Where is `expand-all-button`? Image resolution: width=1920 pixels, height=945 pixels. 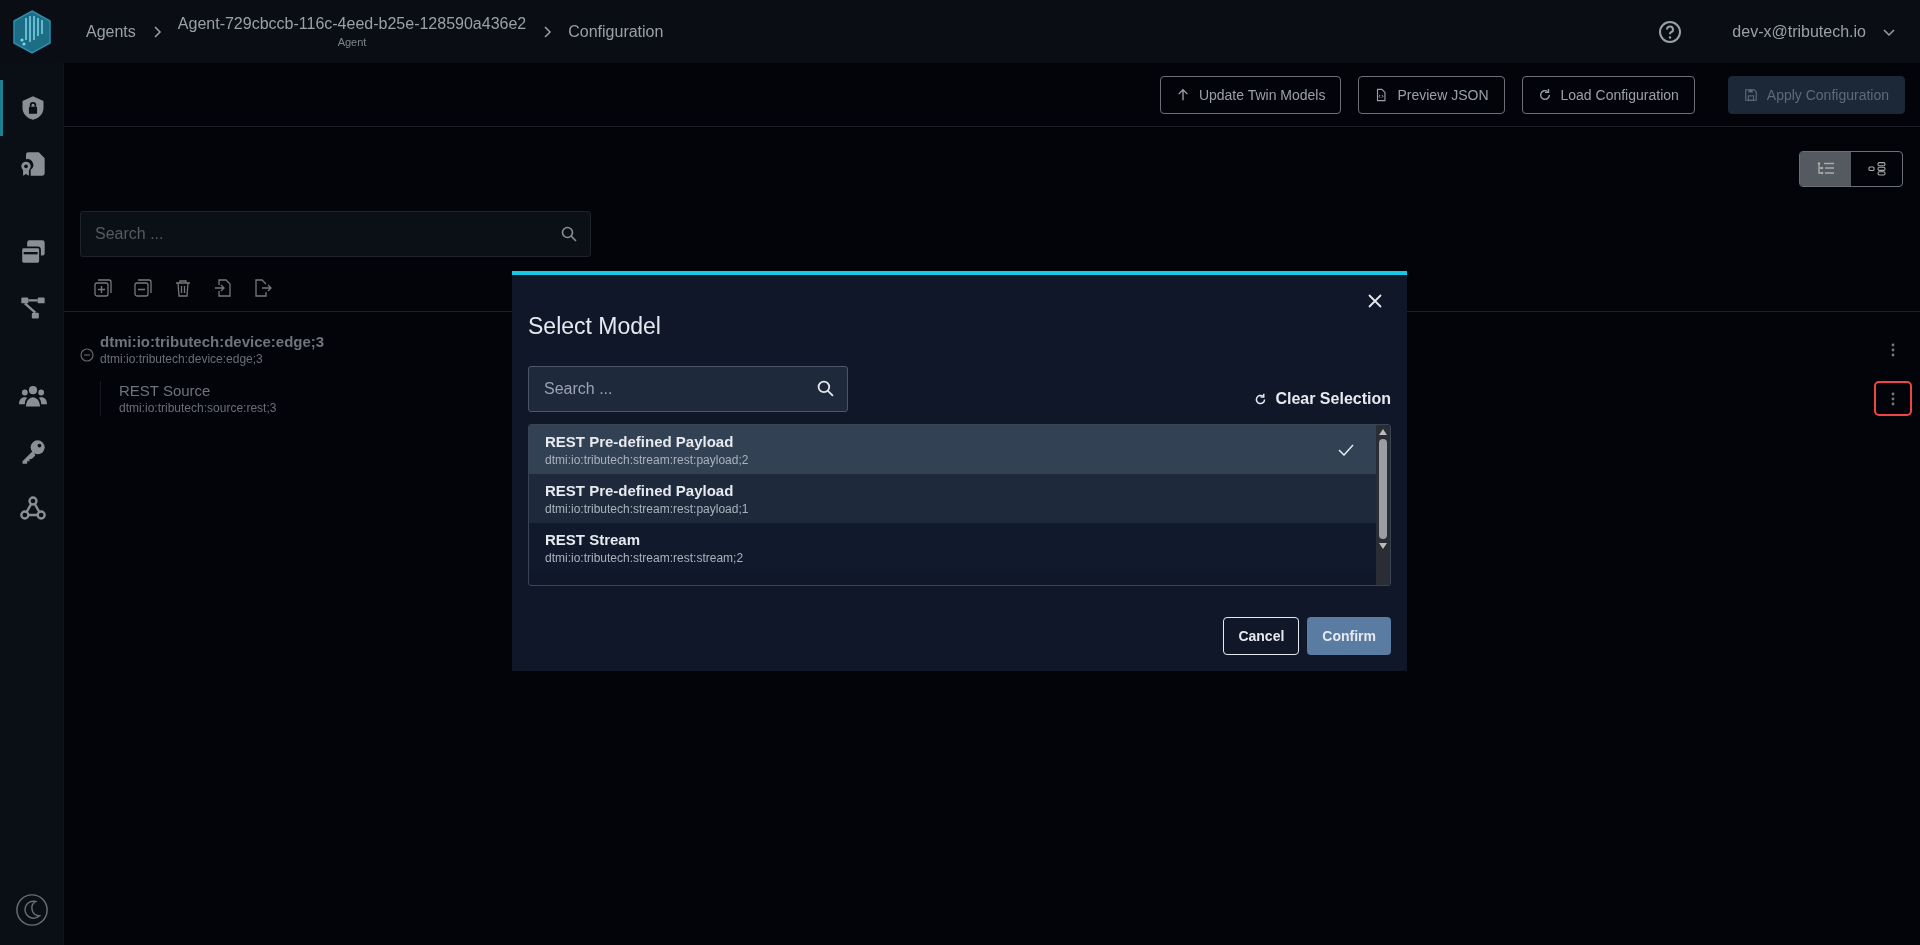 expand-all-button is located at coordinates (103, 288).